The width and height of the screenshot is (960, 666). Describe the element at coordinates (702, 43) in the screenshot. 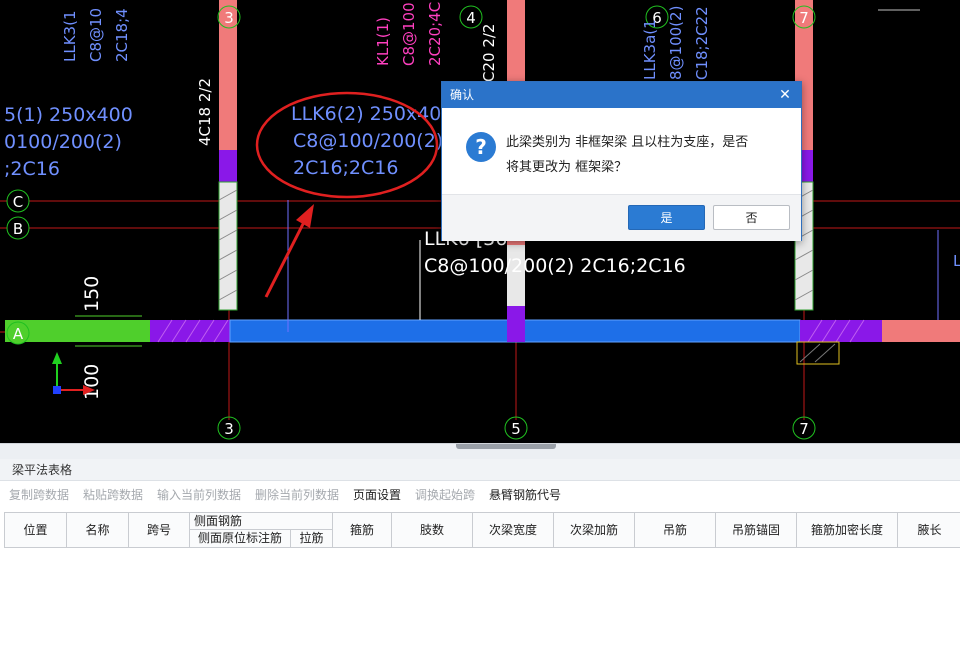

I see `annotation-llk3a-line3: C18;2C22` at that location.